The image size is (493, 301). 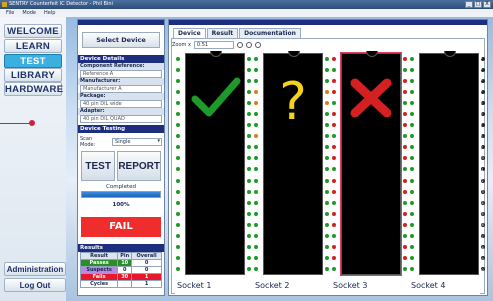 What do you see at coordinates (137, 142) in the screenshot?
I see `scan-mode-select: Single` at bounding box center [137, 142].